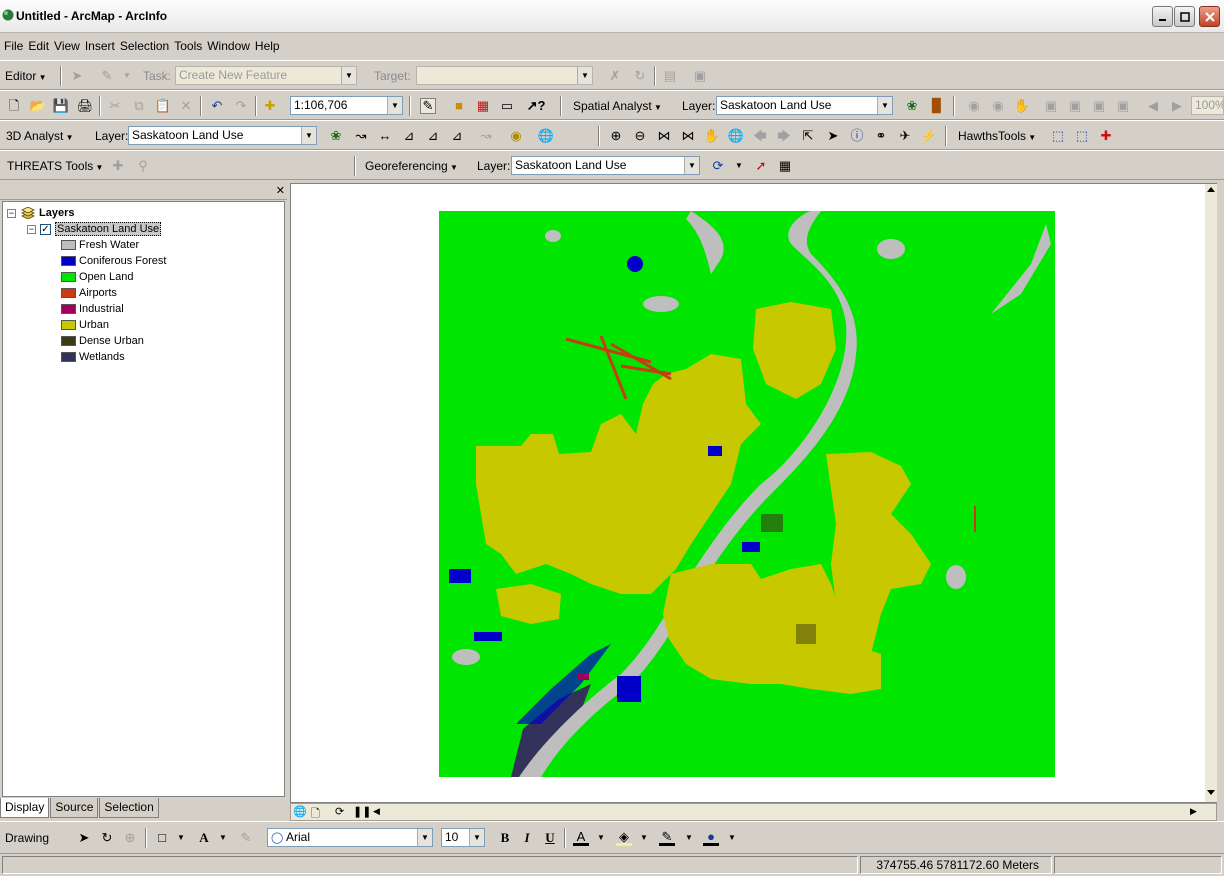 Image resolution: width=1224 pixels, height=876 pixels. What do you see at coordinates (181, 838) in the screenshot?
I see `rectangle-dropdown-icon: ▼` at bounding box center [181, 838].